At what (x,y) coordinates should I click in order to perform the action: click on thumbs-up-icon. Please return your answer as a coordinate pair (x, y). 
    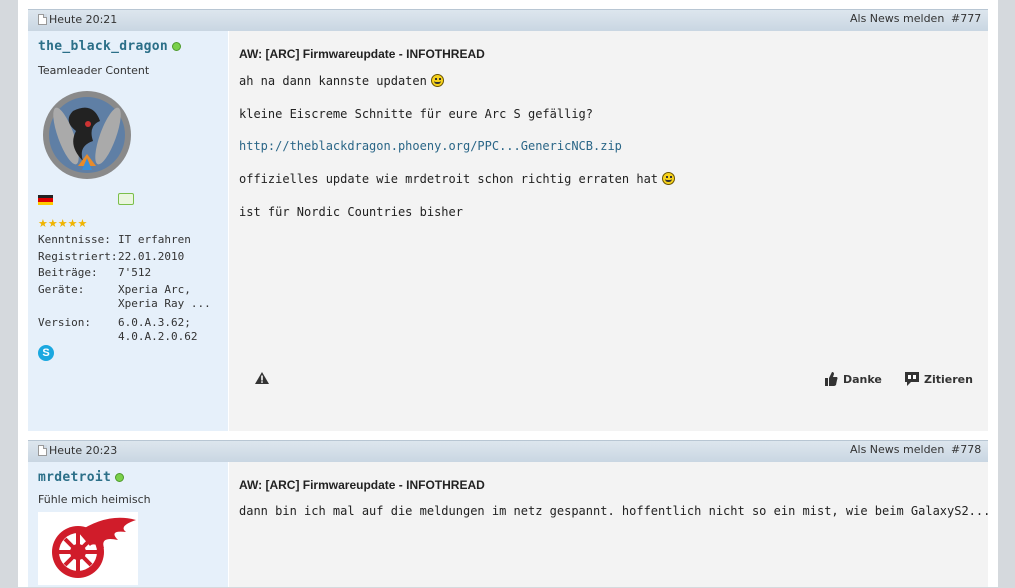
    Looking at the image, I should click on (831, 379).